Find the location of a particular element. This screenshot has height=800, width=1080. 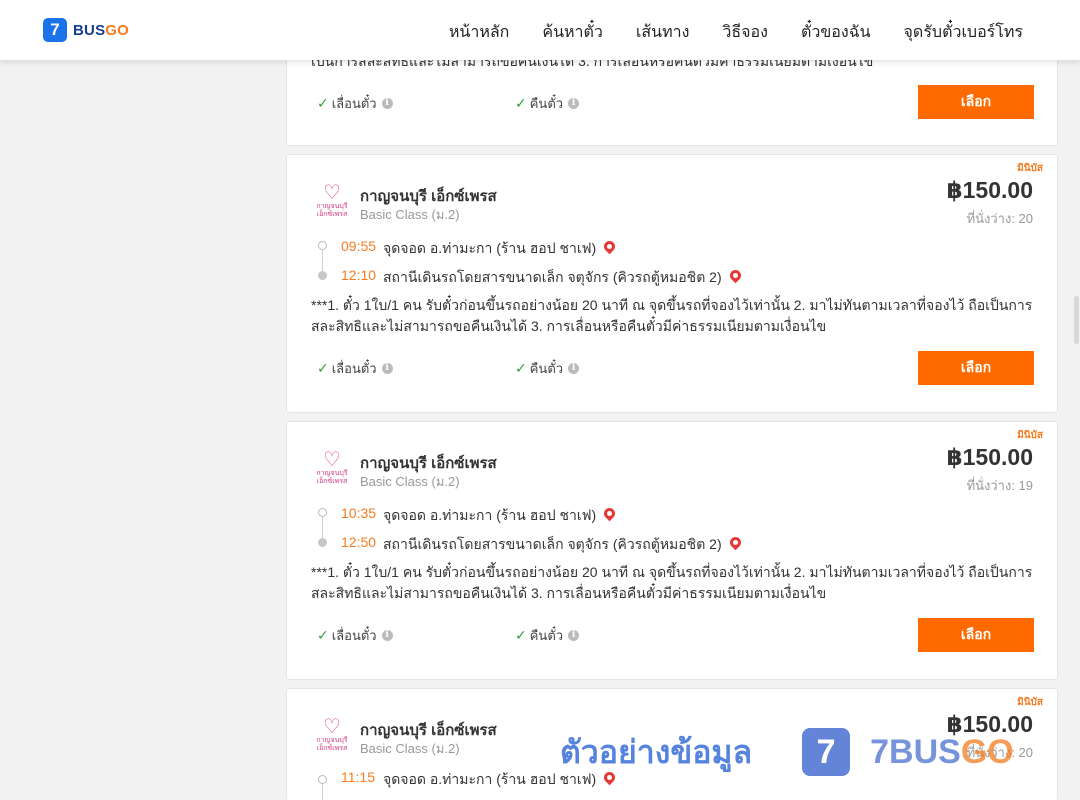

brand-logo-icon: 7 is located at coordinates (55, 30).